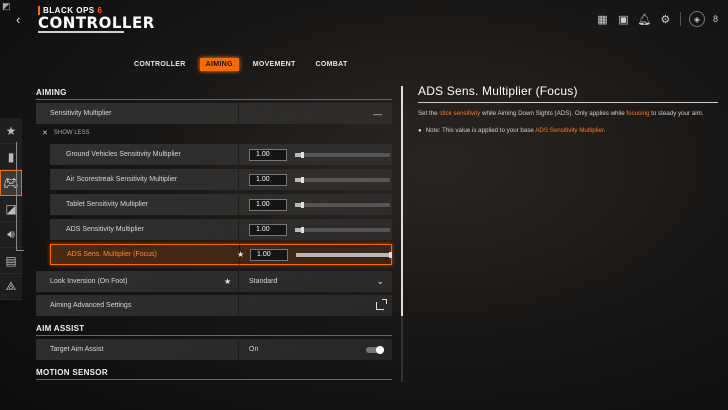 The height and width of the screenshot is (410, 728). I want to click on player-level: 8, so click(715, 19).